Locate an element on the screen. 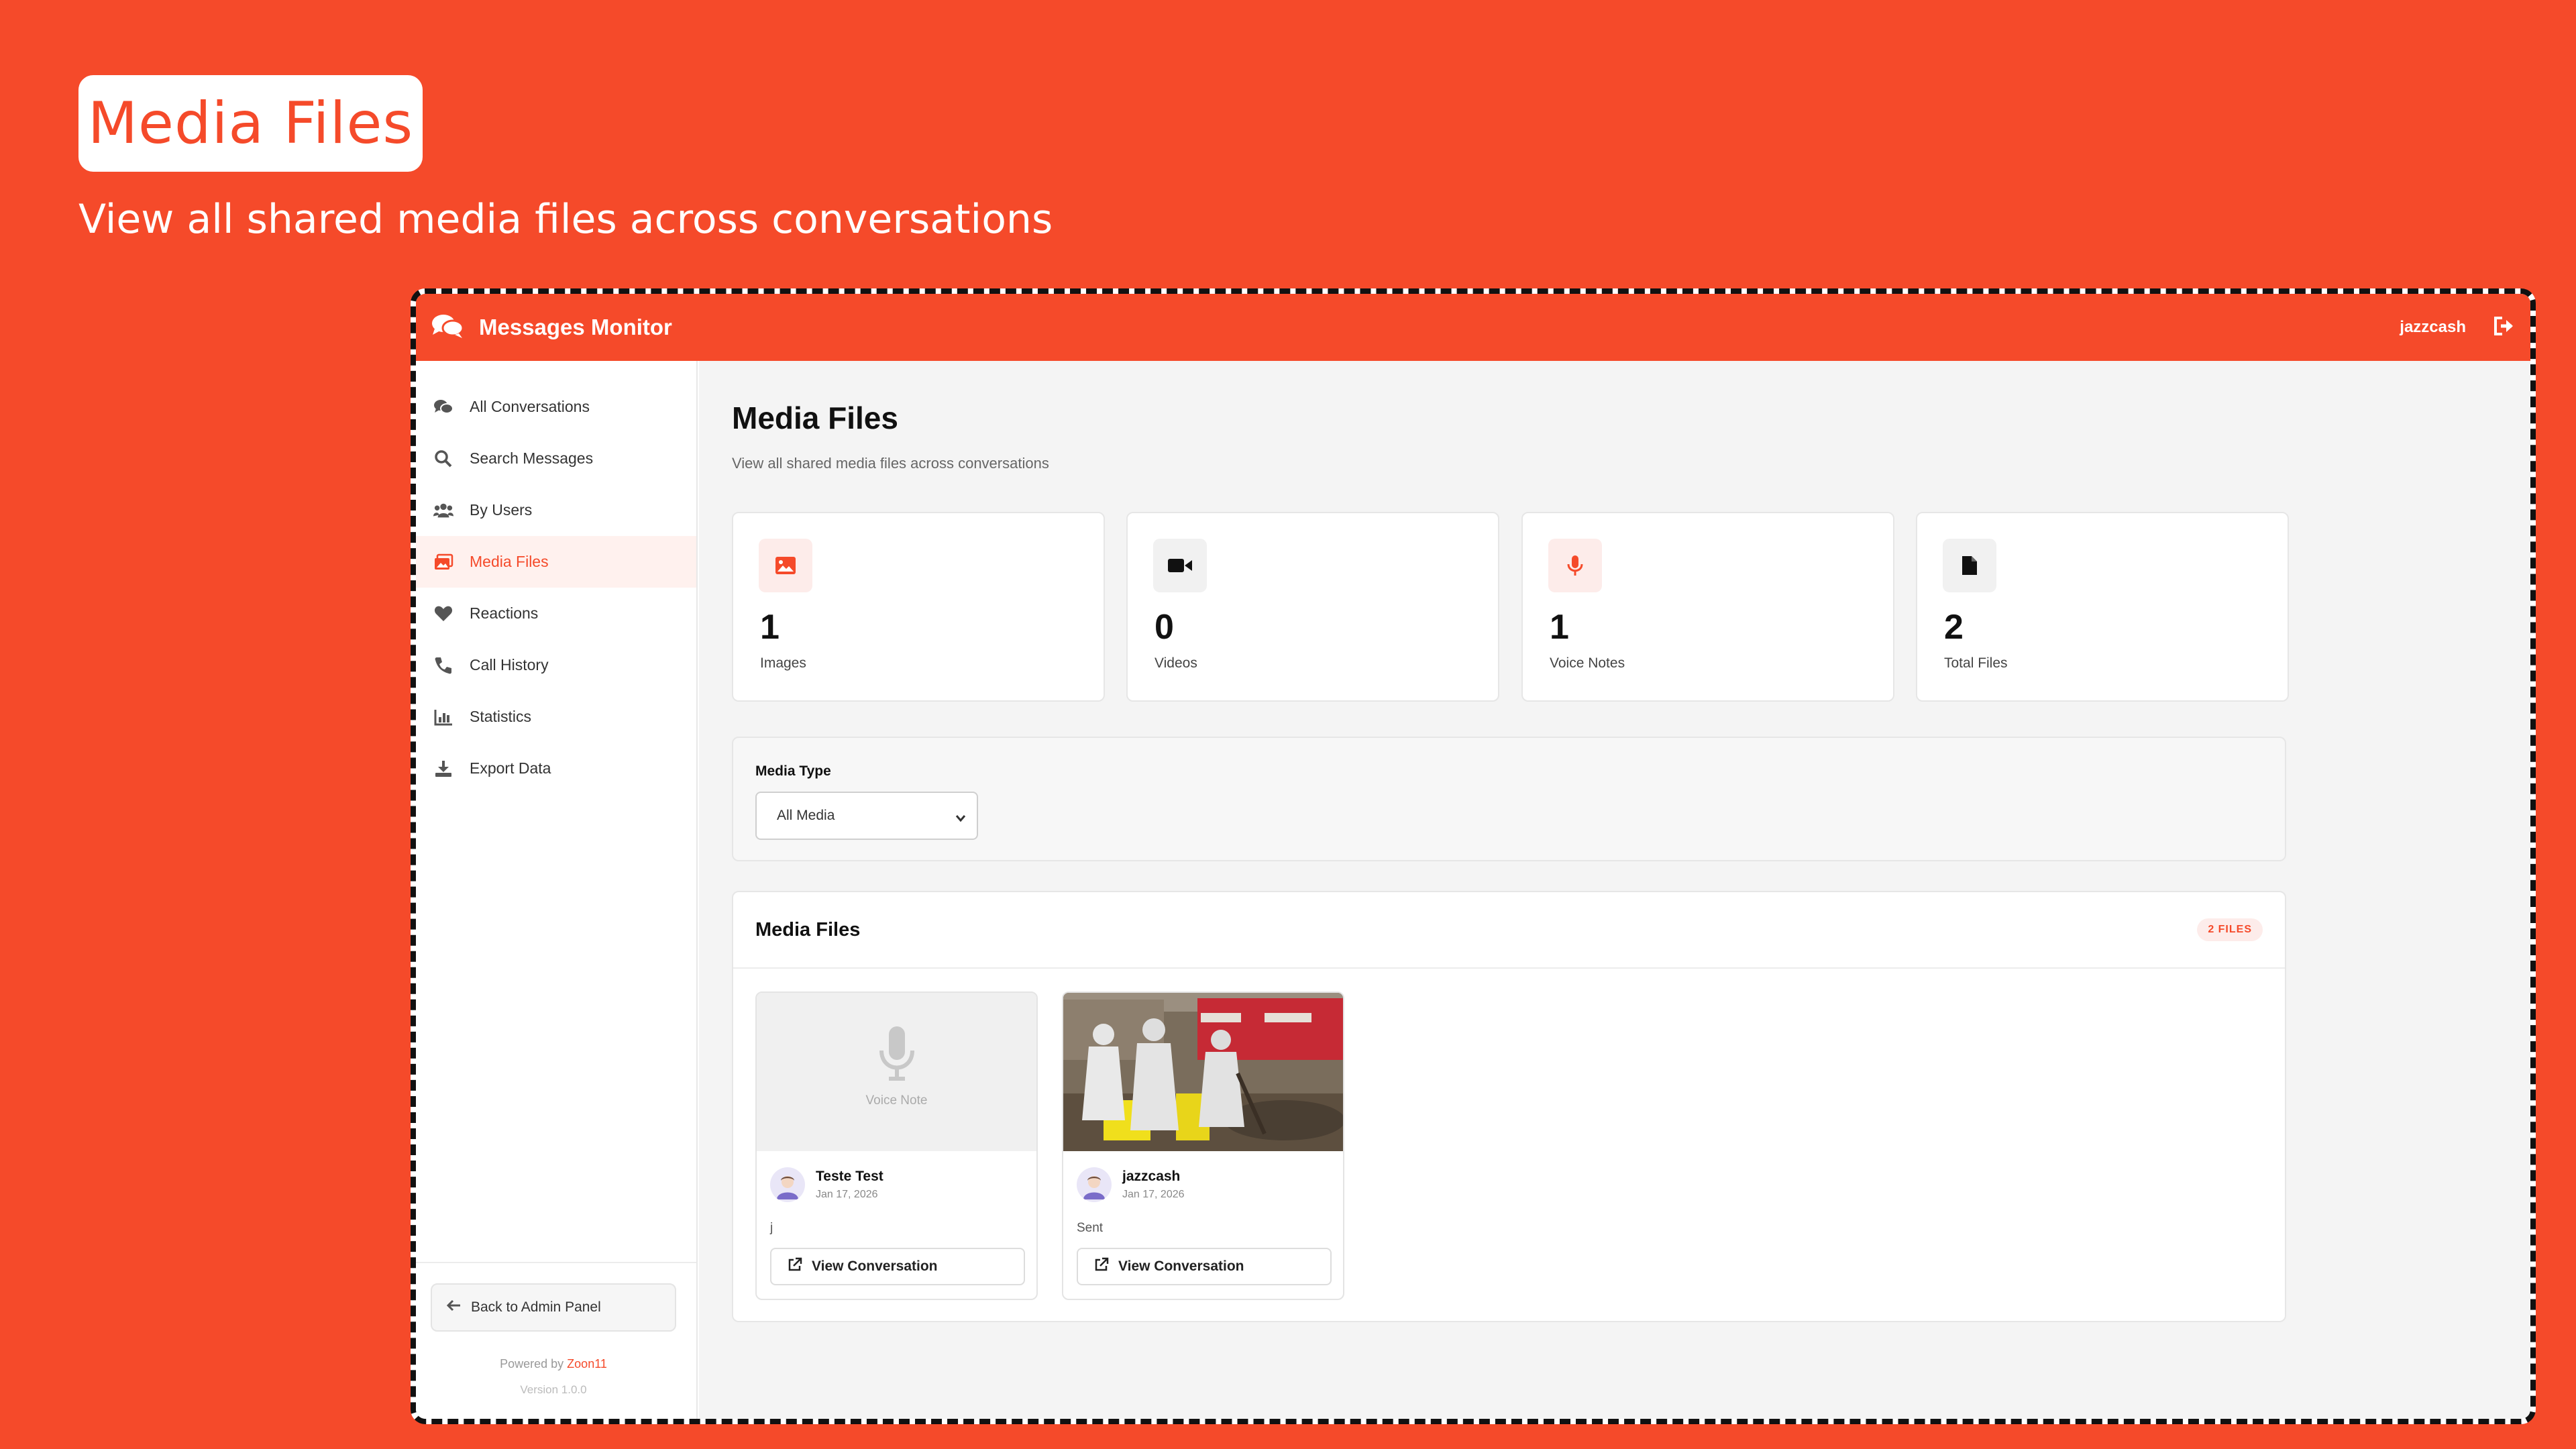 The image size is (2576, 1449). back-to-admin-label: Back to Admin Panel is located at coordinates (536, 1307).